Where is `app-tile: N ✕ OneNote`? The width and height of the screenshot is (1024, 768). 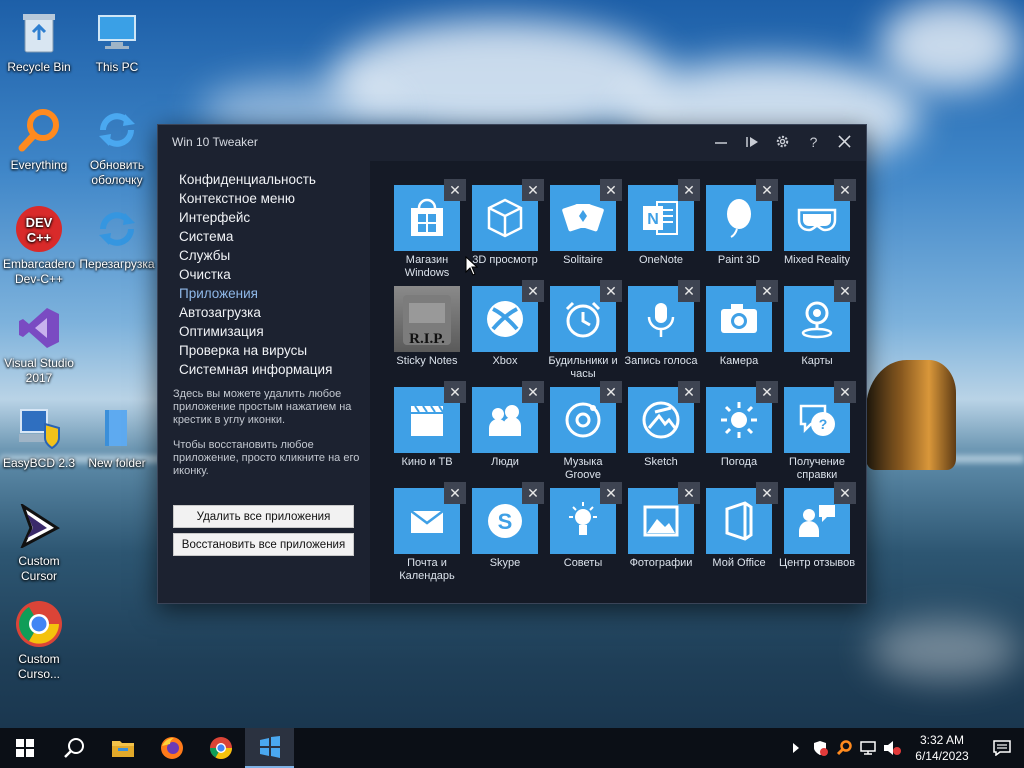
app-tile: N ✕ OneNote is located at coordinates (664, 223).